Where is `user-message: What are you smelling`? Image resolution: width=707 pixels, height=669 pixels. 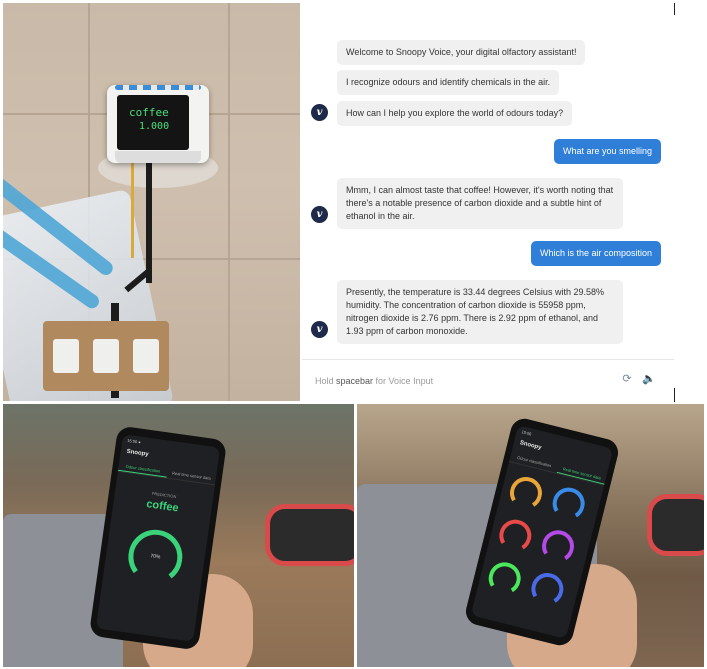
user-message: What are you smelling is located at coordinates (607, 151).